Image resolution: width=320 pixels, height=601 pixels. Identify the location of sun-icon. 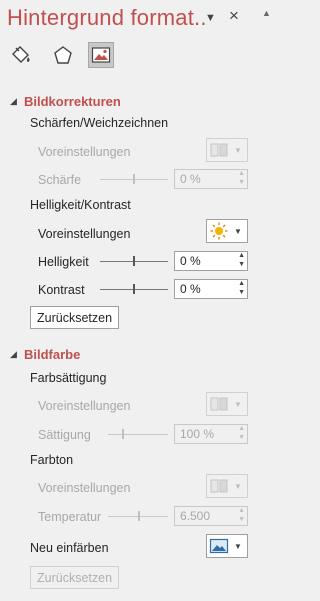
(219, 231).